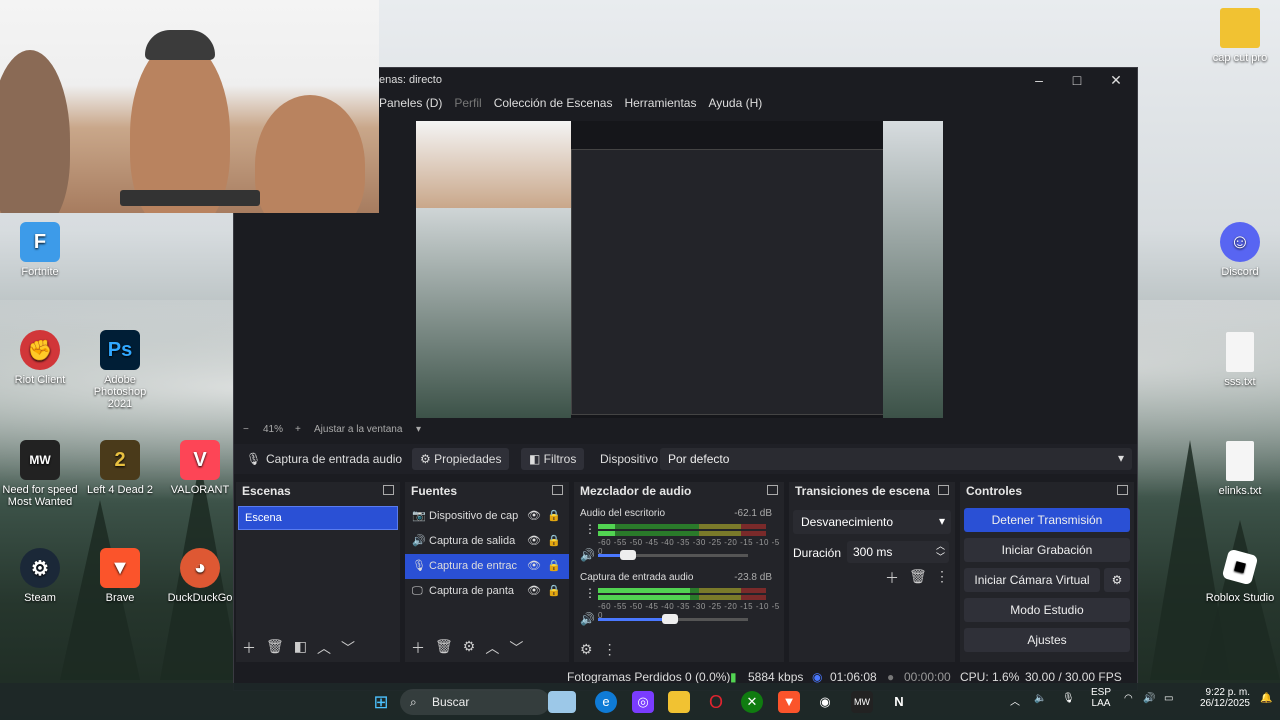 The height and width of the screenshot is (720, 1280). Describe the element at coordinates (553, 459) in the screenshot. I see `filters-button: ◧ Filtros` at that location.